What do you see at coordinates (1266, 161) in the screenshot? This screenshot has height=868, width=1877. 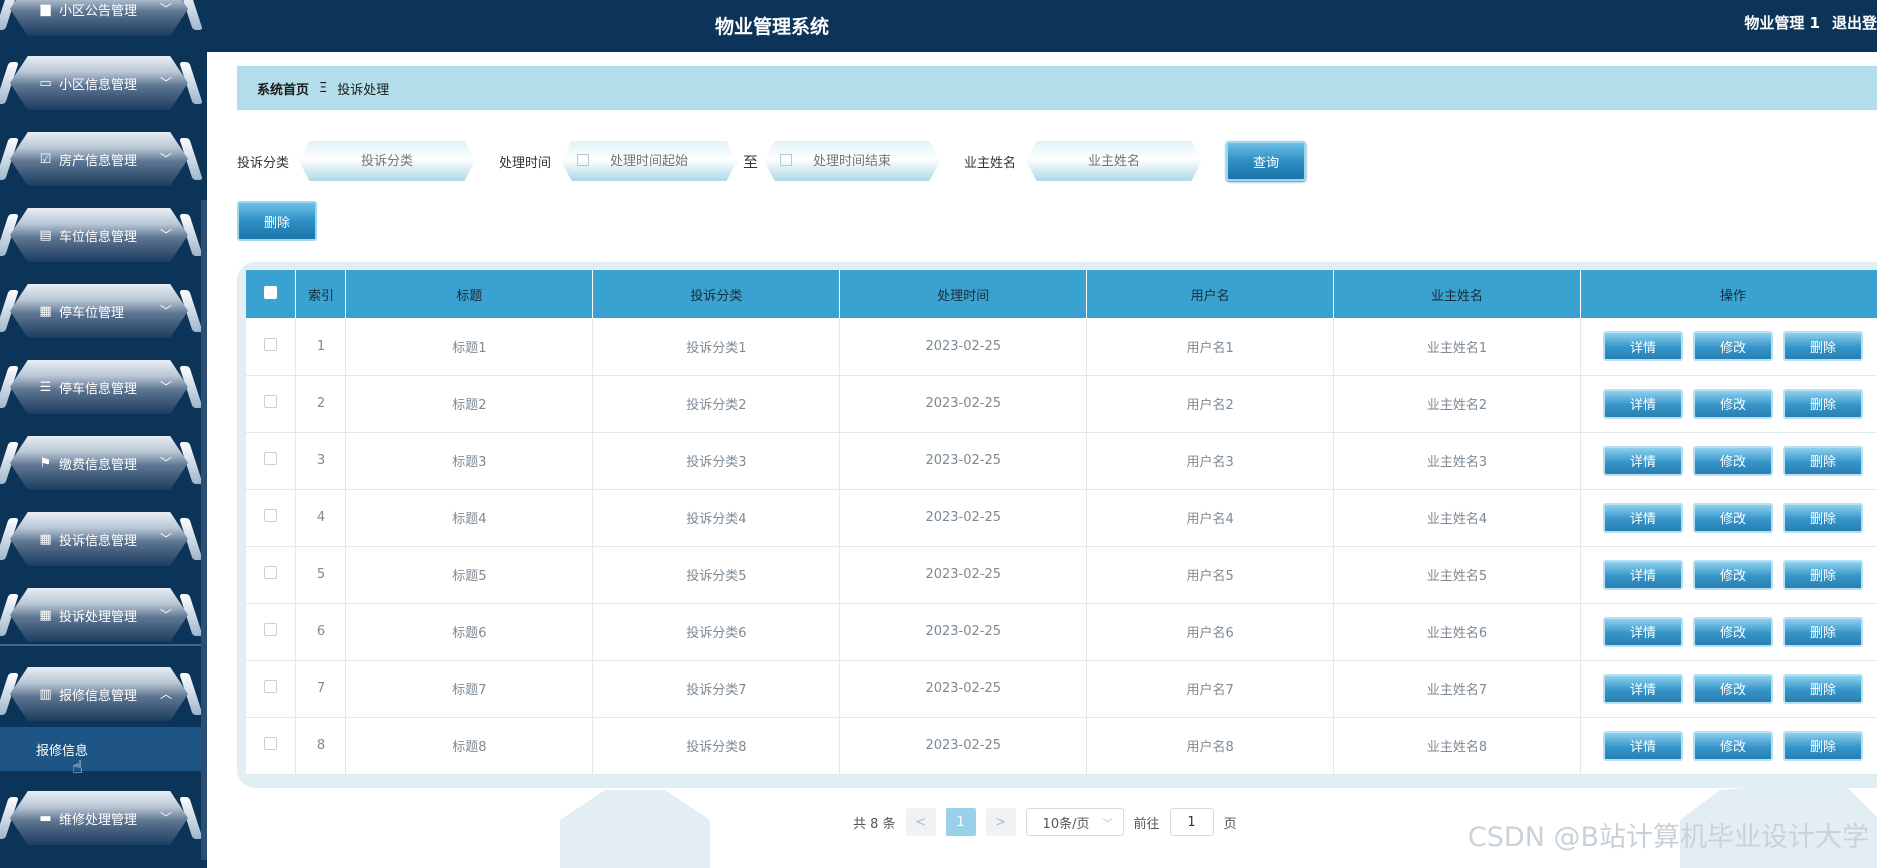 I see `query-button: 查询` at bounding box center [1266, 161].